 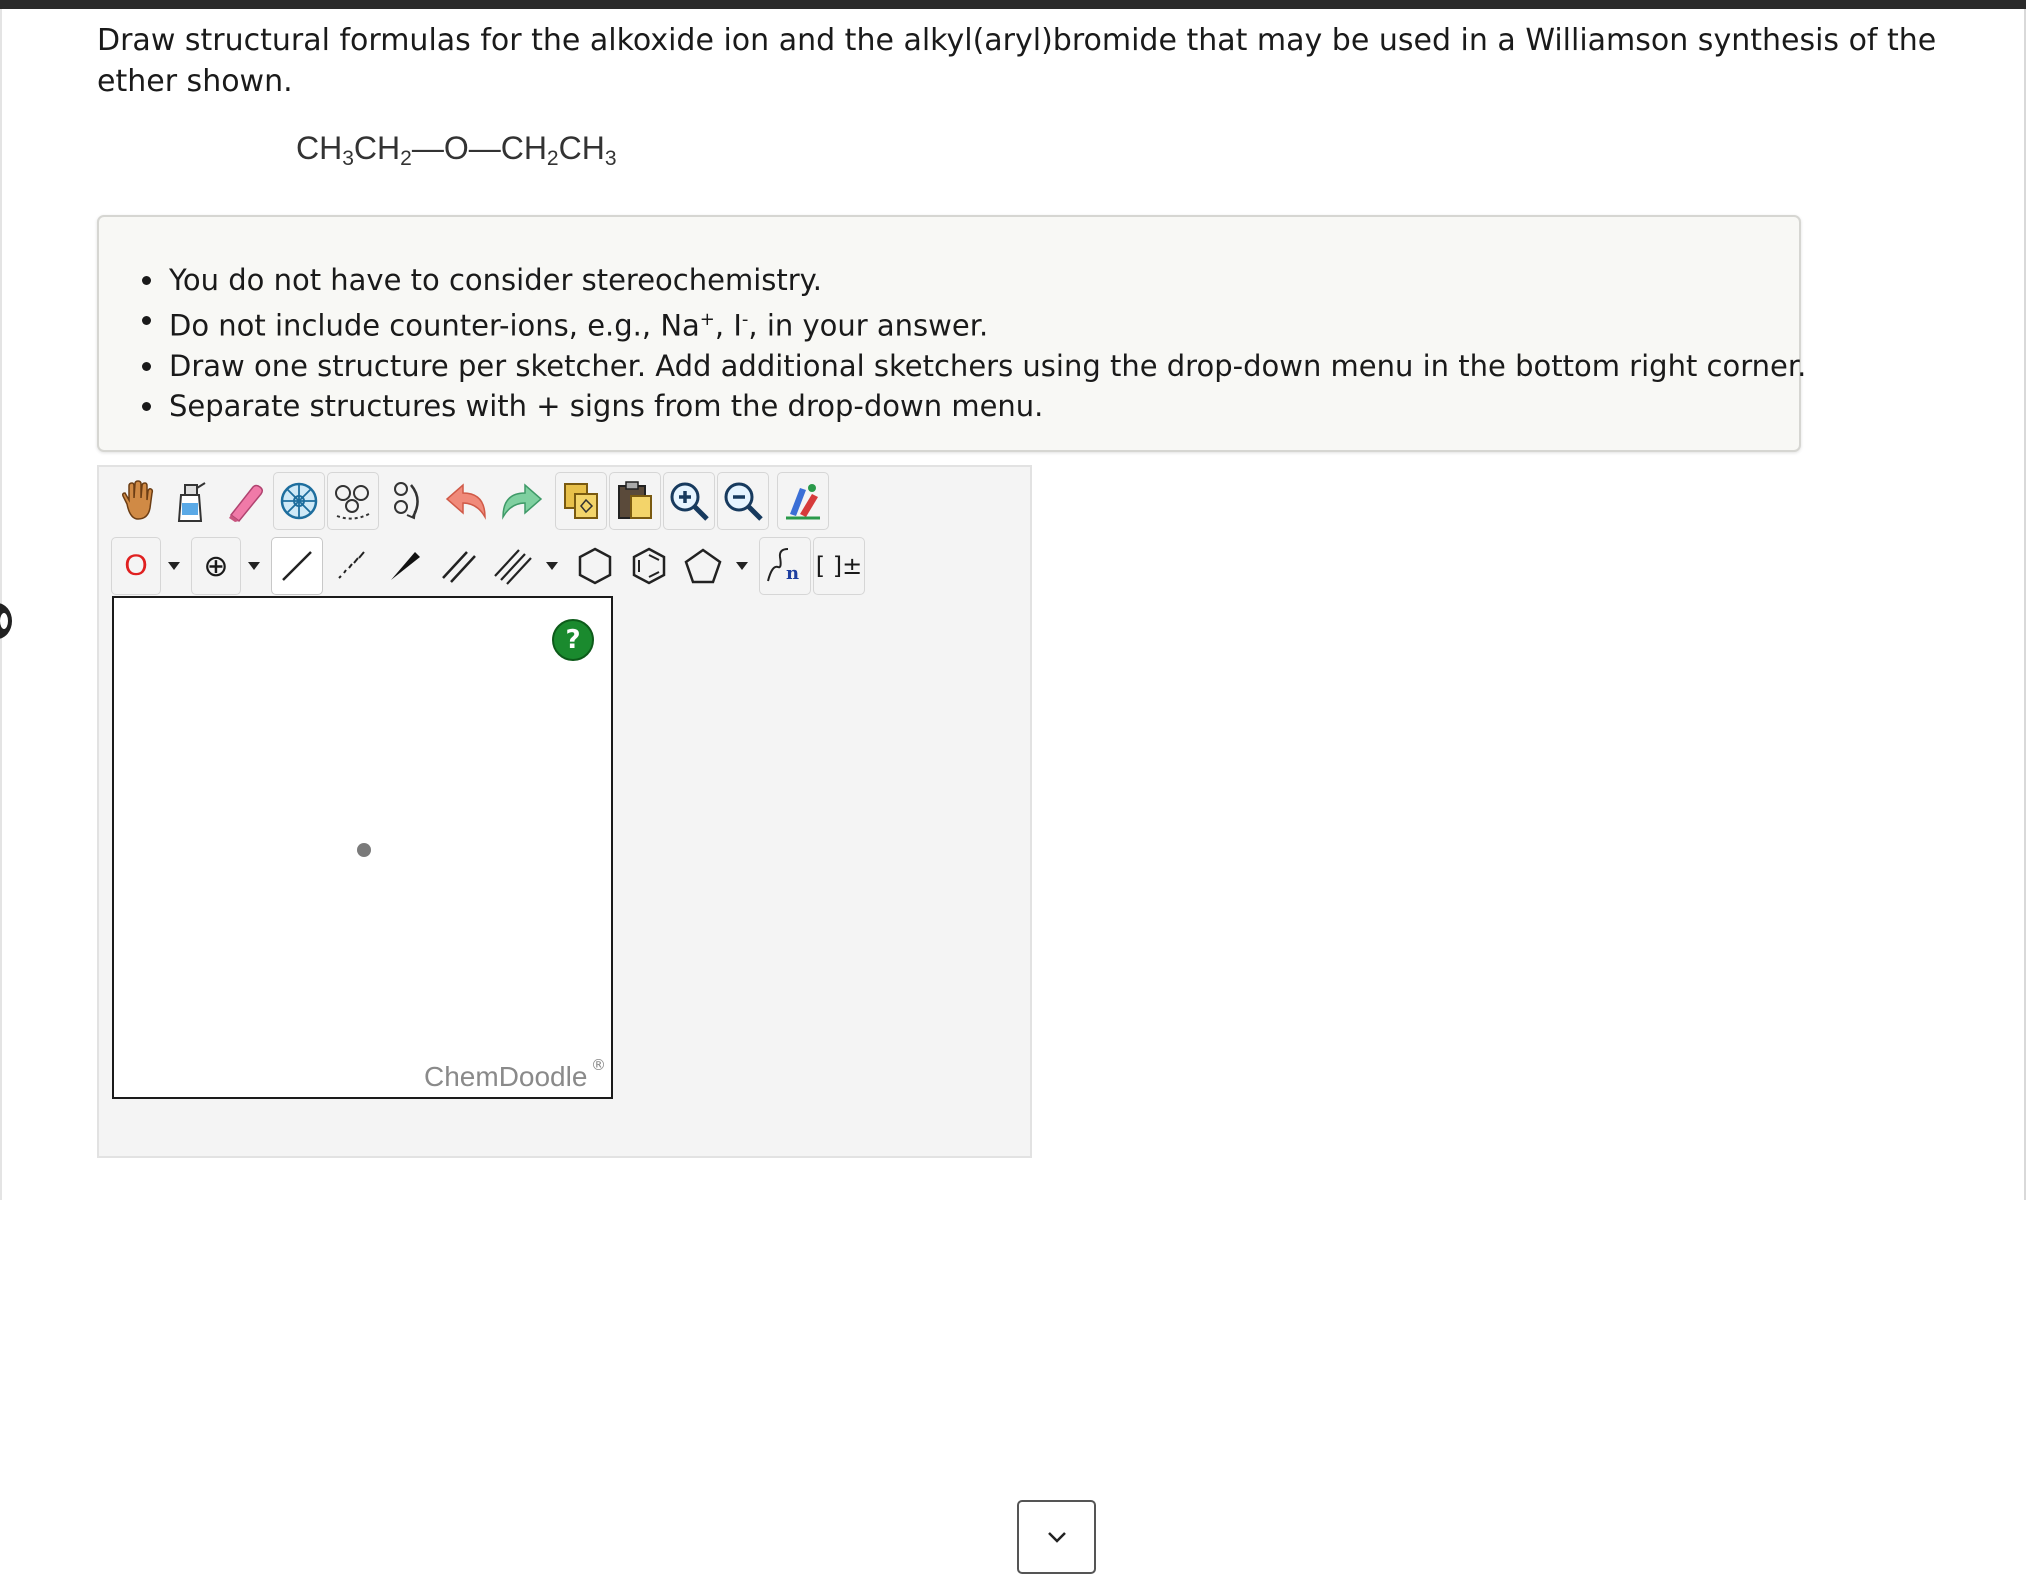 I want to click on hexagon-ring-icon, so click(x=595, y=566).